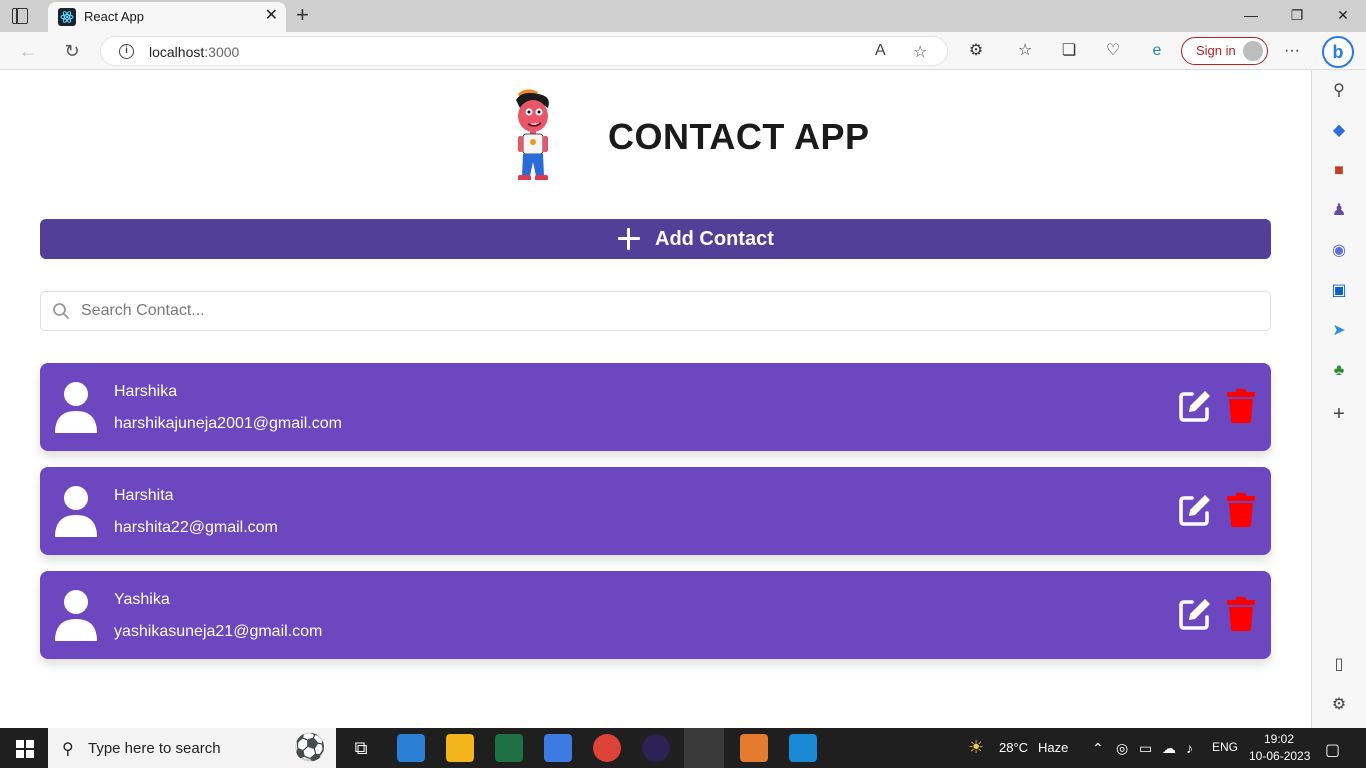  Describe the element at coordinates (61, 311) in the screenshot. I see `search-icon` at that location.